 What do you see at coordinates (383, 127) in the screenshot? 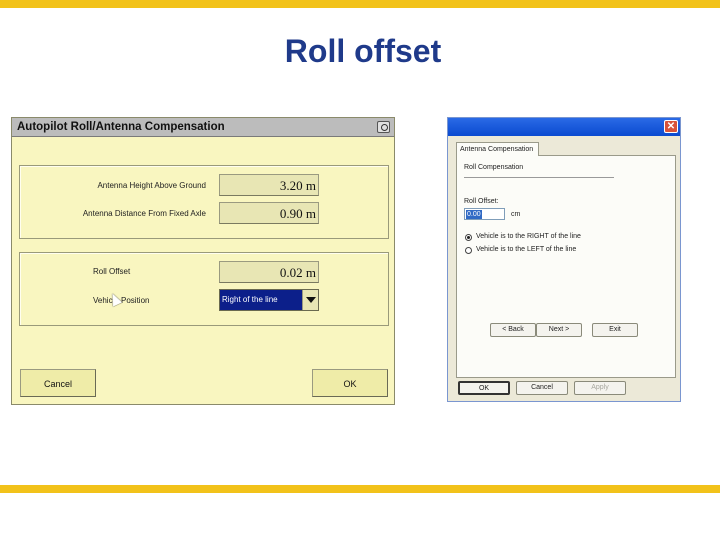
I see `camera-icon` at bounding box center [383, 127].